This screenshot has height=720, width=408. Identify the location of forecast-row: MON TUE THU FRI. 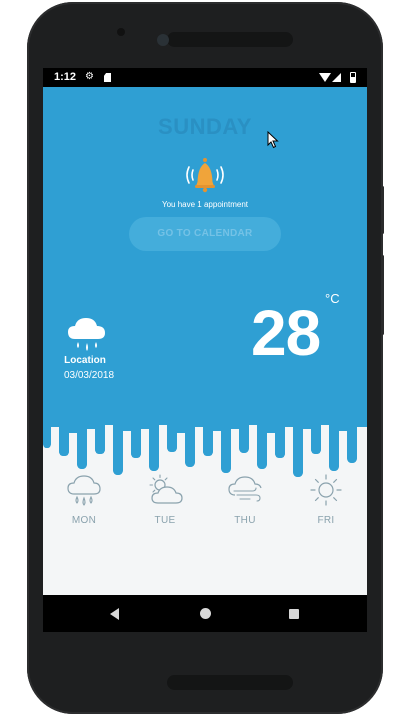
(205, 508).